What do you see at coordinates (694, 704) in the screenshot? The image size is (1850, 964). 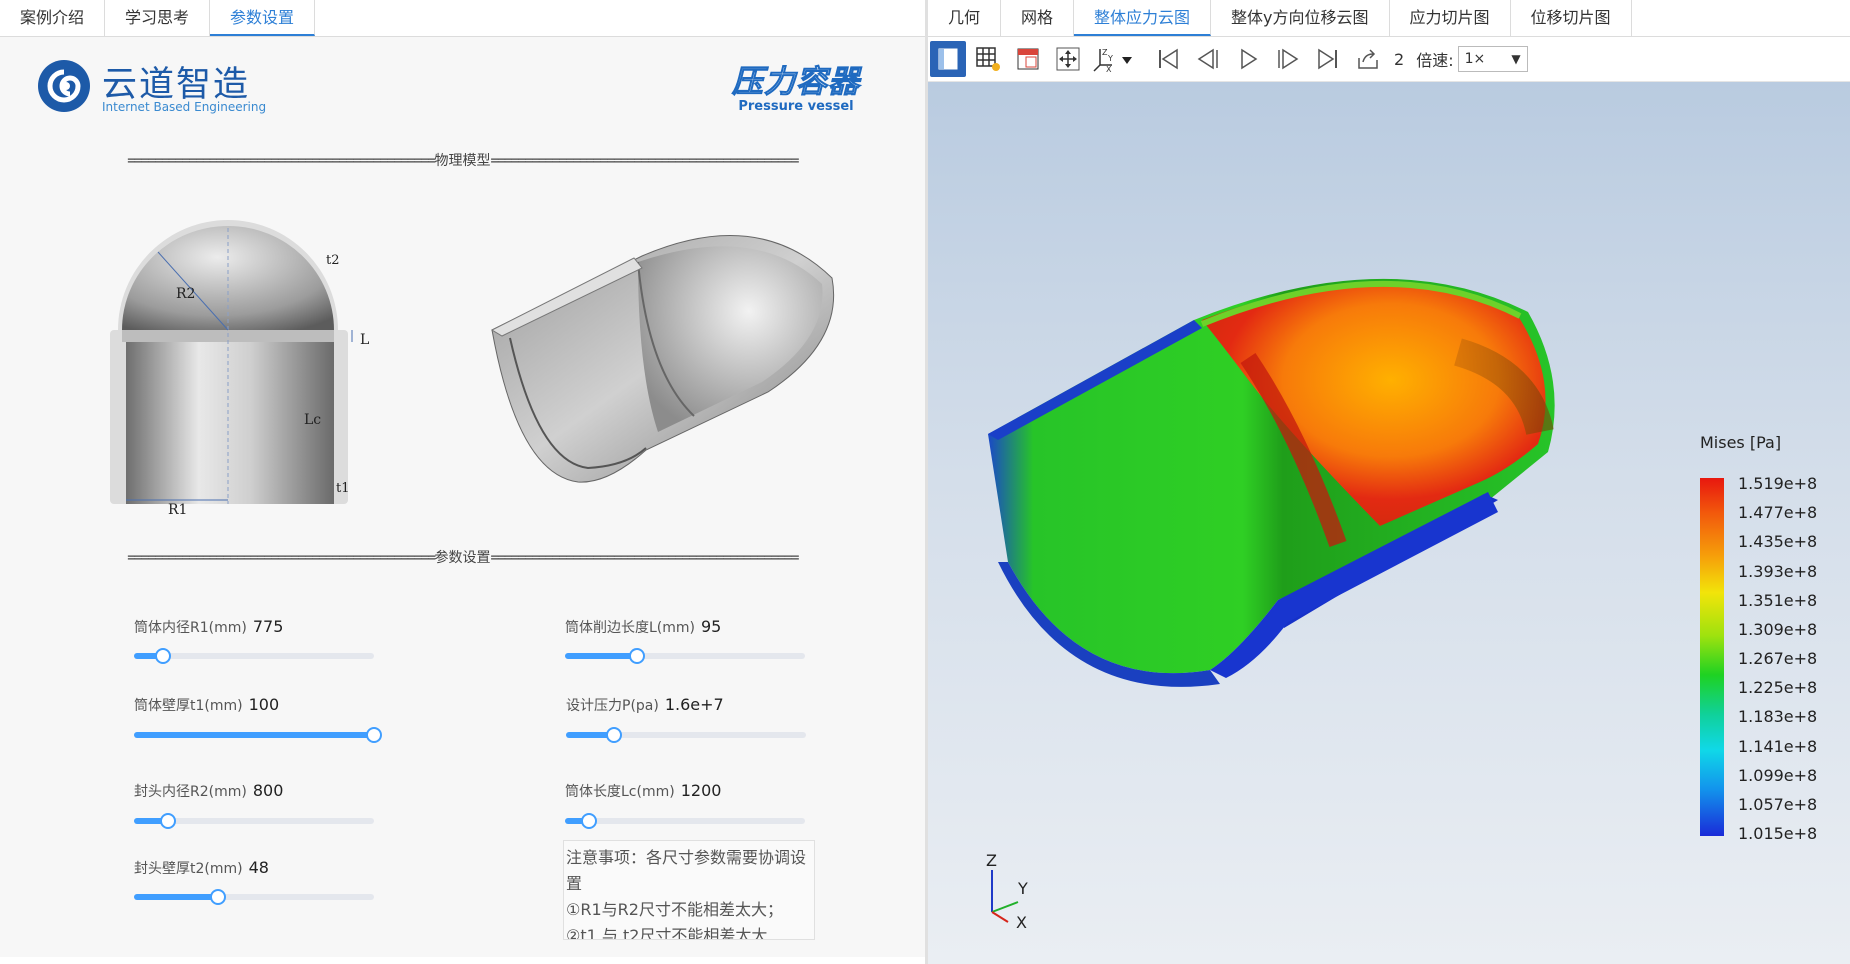 I see `param-value: 1.6e+7` at bounding box center [694, 704].